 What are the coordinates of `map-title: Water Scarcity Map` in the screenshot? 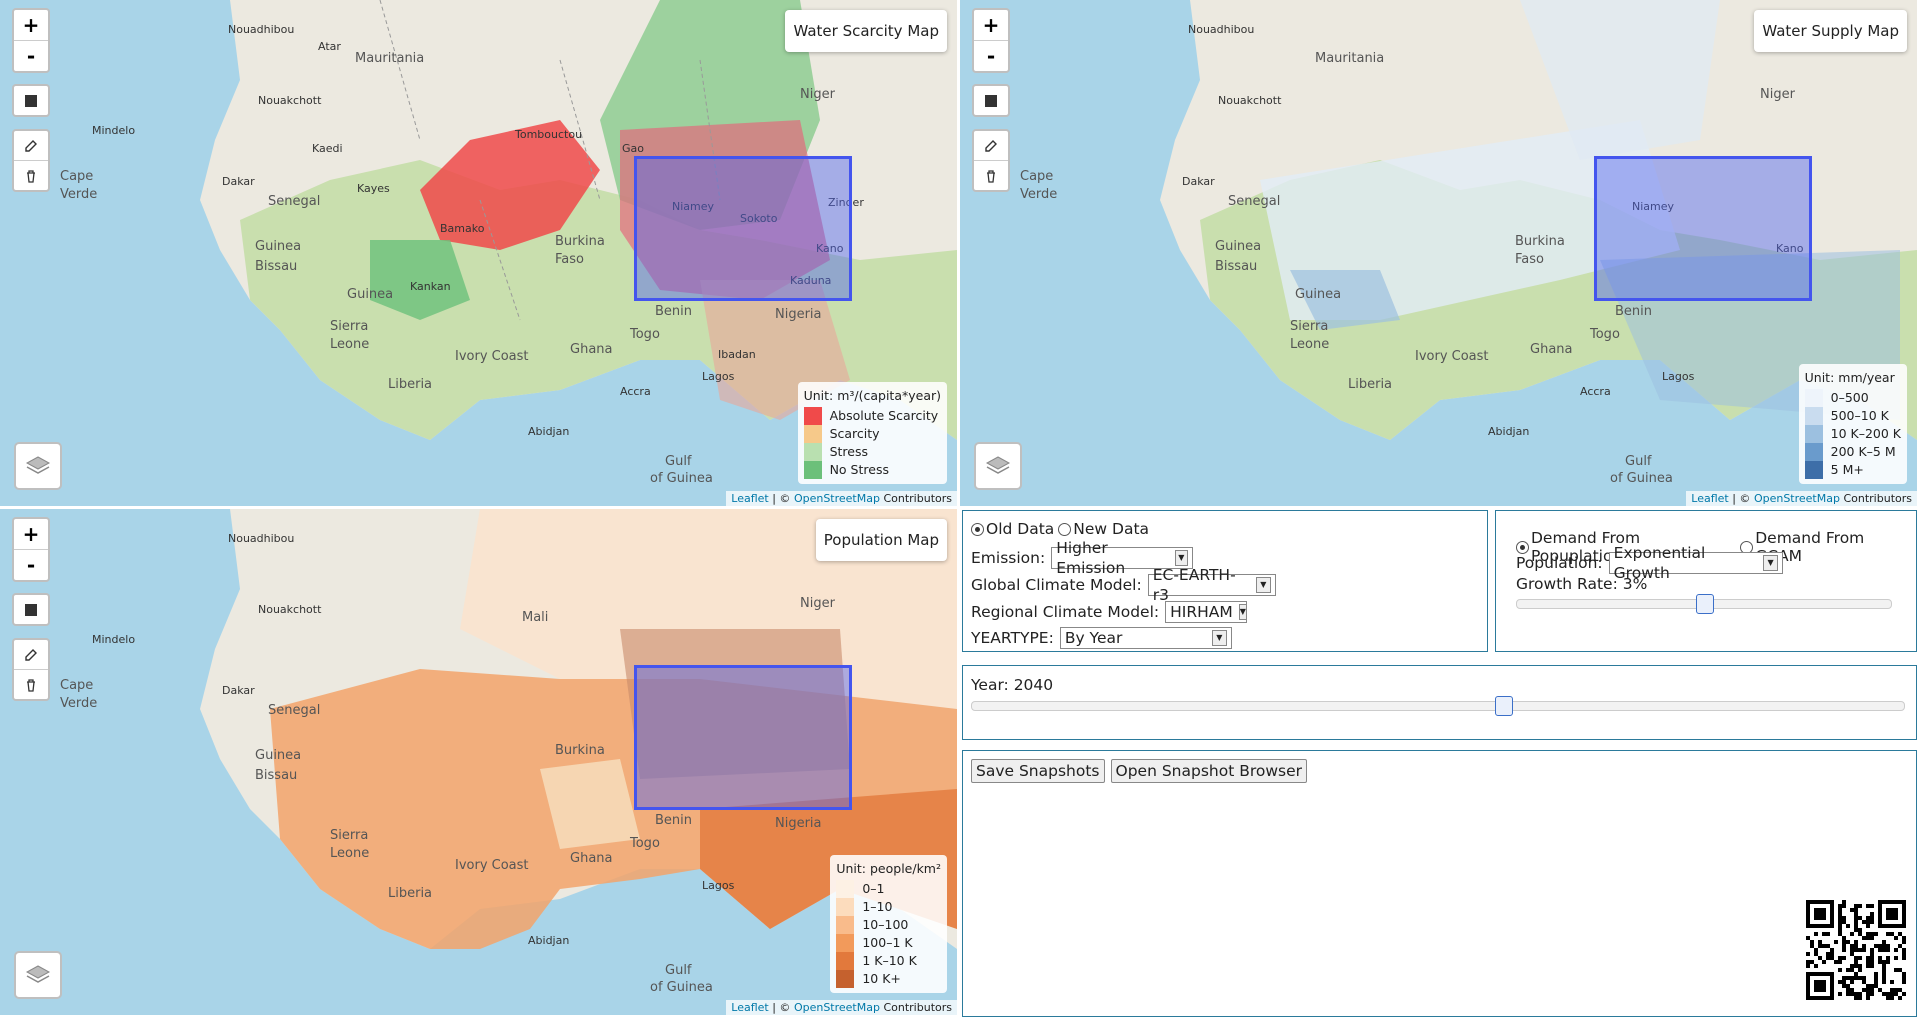 It's located at (866, 31).